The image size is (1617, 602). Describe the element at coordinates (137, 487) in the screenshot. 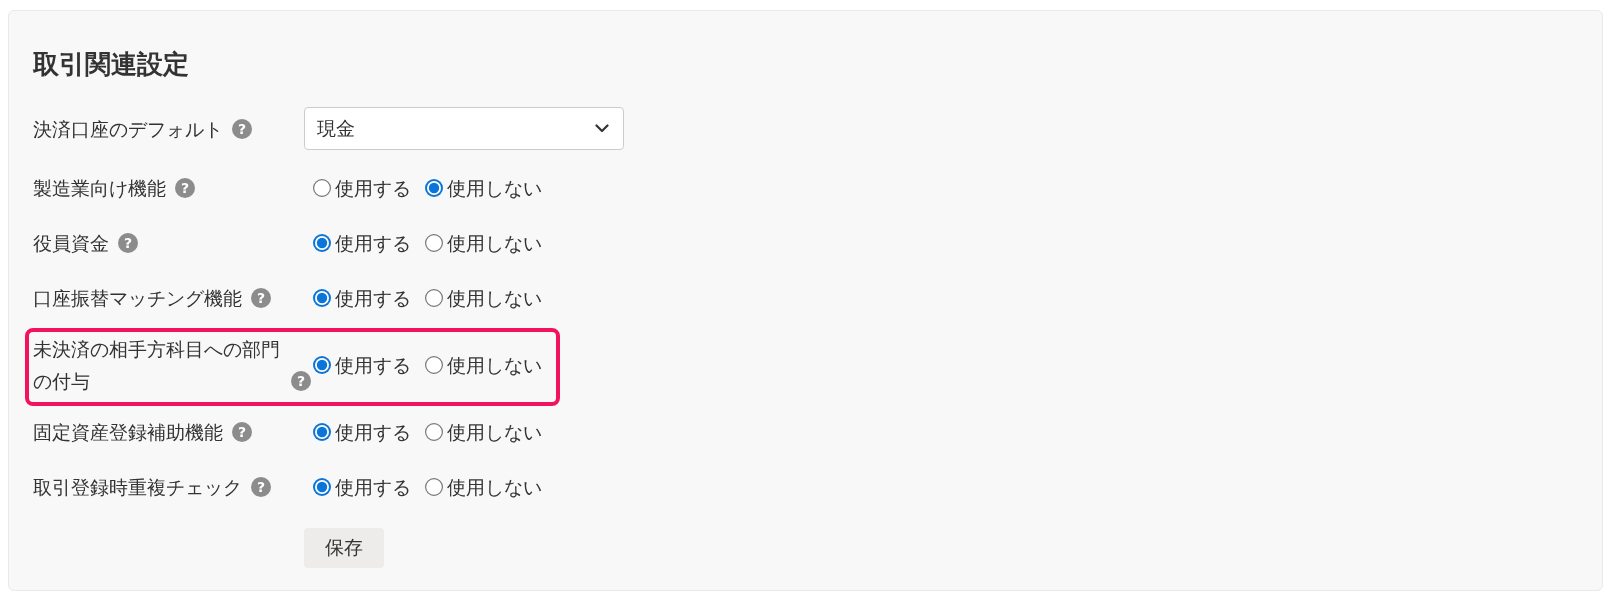

I see `setting-label: 取引登録時重複チェック` at that location.